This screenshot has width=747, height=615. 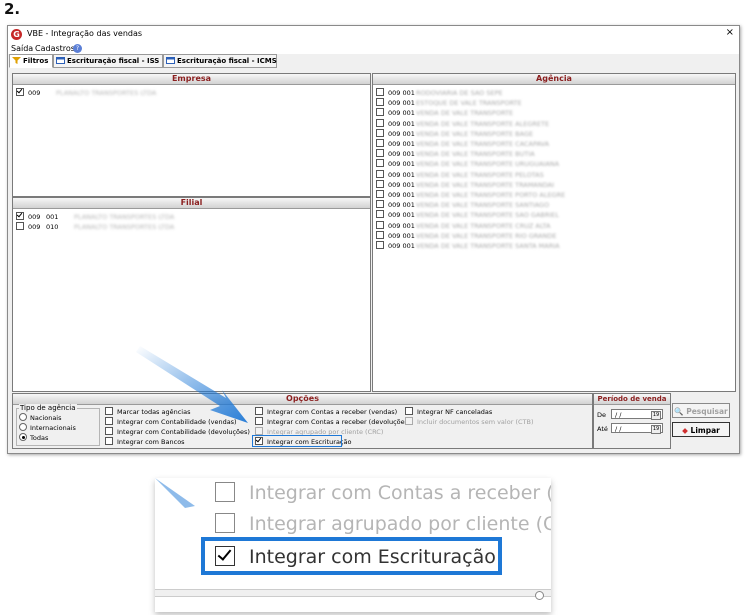 What do you see at coordinates (175, 493) in the screenshot?
I see `pointer-arrow-zoom` at bounding box center [175, 493].